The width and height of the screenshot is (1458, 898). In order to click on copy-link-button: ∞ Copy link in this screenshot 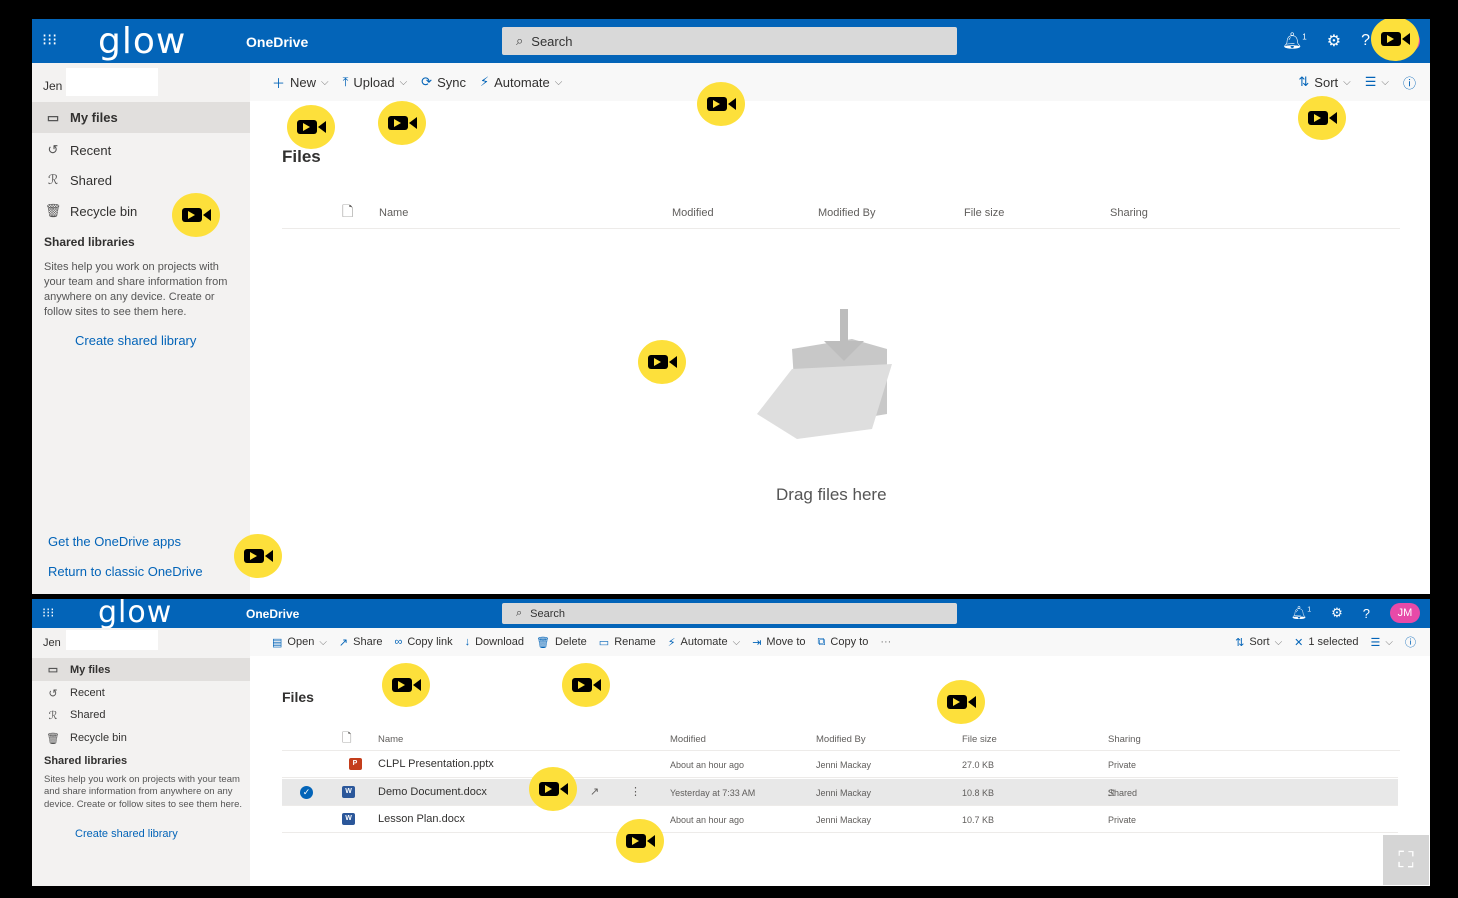, I will do `click(424, 642)`.